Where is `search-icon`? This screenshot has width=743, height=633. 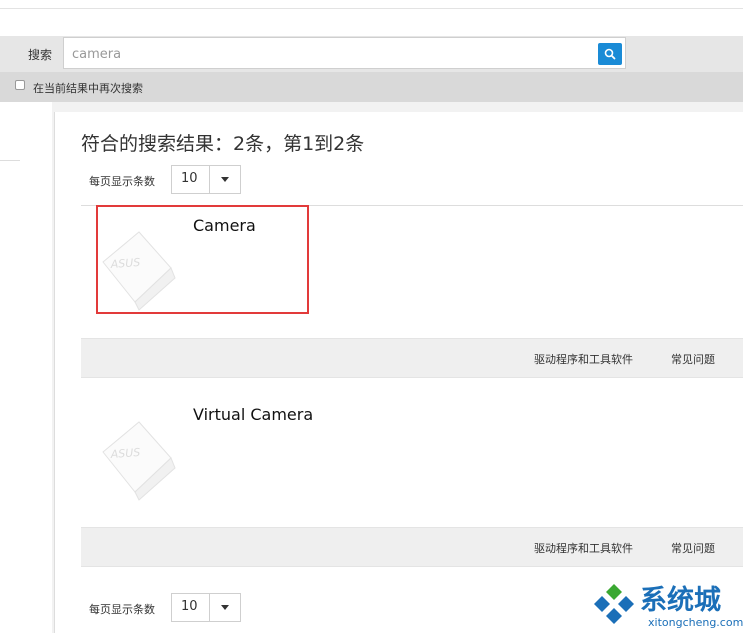
search-icon is located at coordinates (610, 54).